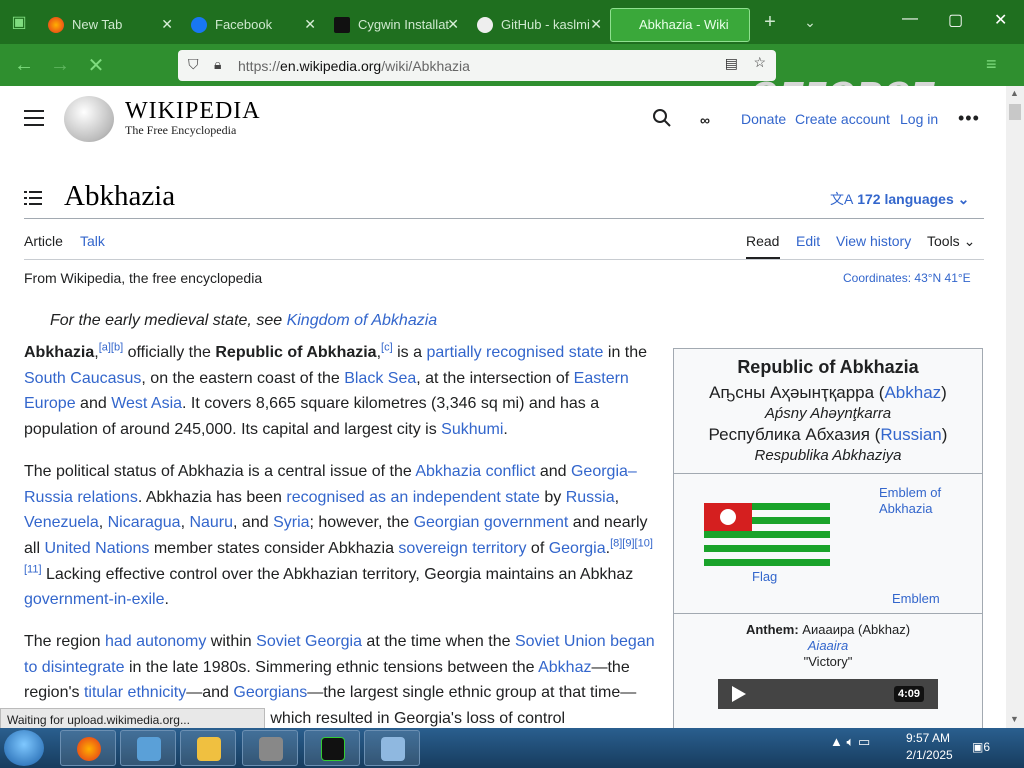  Describe the element at coordinates (808, 241) in the screenshot. I see `tab-edit: Edit` at that location.